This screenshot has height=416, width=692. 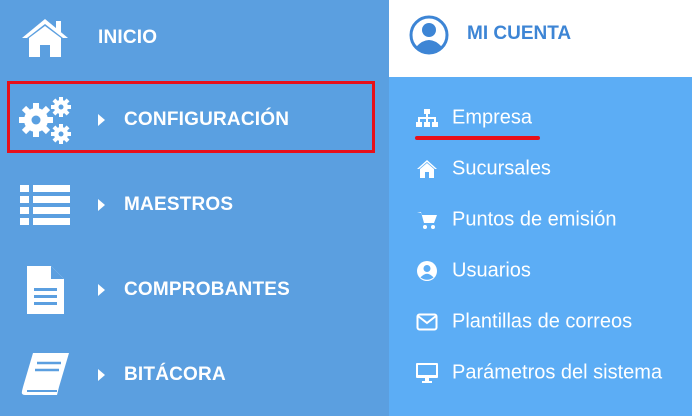 What do you see at coordinates (45, 120) in the screenshot?
I see `gears-icon` at bounding box center [45, 120].